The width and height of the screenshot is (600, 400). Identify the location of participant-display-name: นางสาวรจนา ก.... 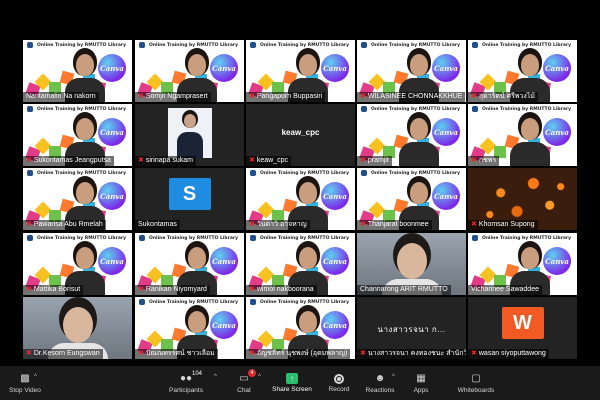
(411, 329).